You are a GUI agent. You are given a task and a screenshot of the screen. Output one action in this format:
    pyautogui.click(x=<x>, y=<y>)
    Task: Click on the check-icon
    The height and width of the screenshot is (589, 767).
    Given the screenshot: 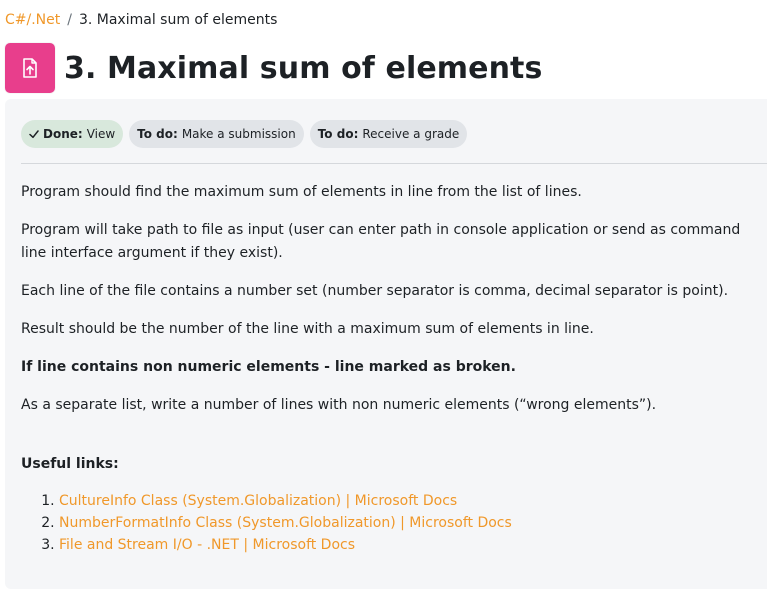 What is the action you would take?
    pyautogui.click(x=34, y=134)
    